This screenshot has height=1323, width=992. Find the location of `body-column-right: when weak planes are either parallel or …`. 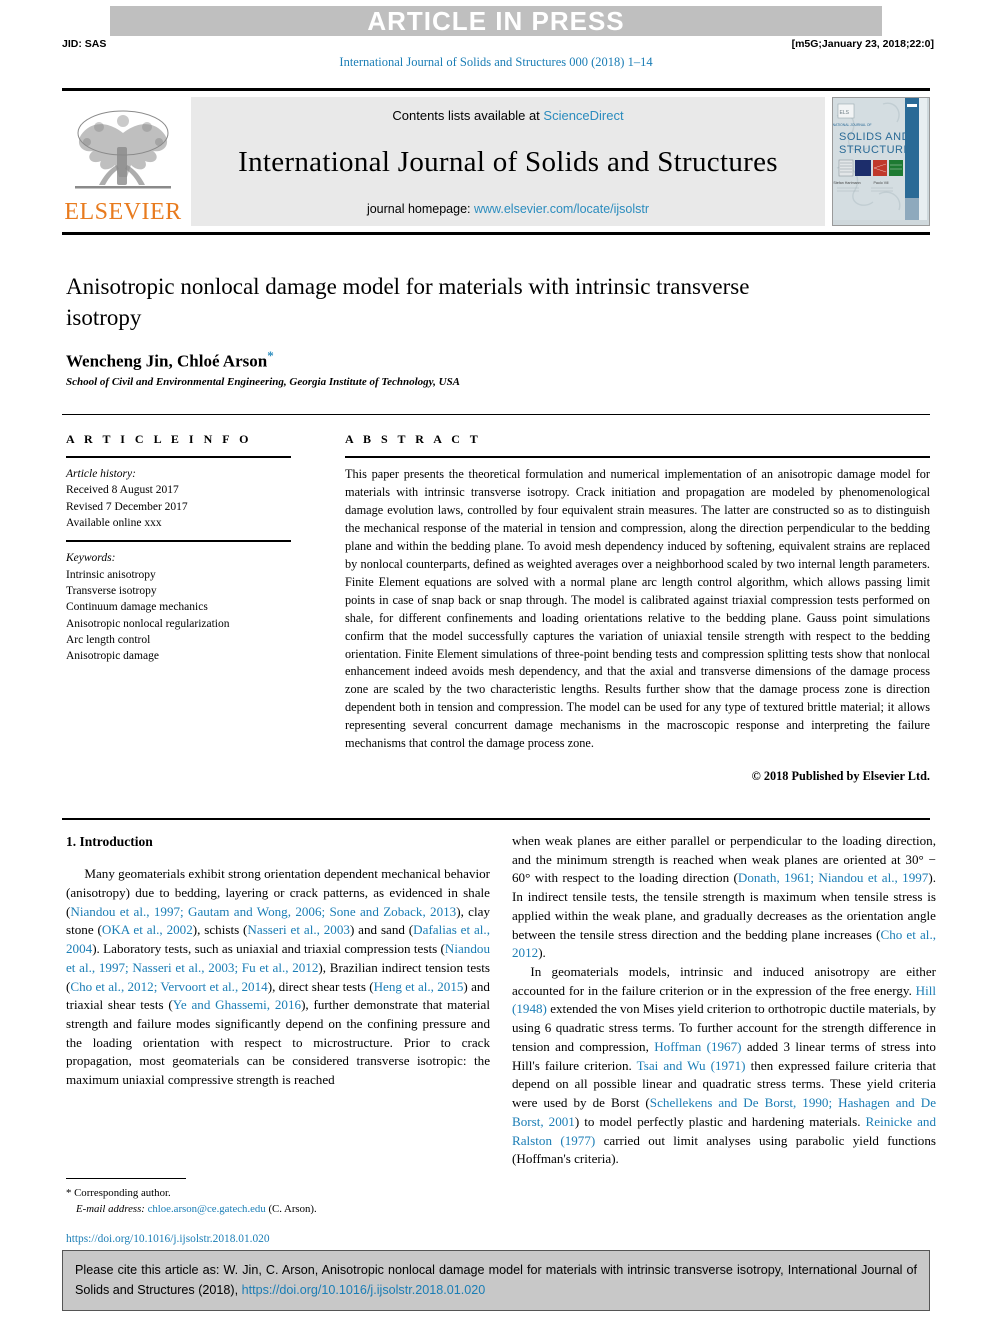

body-column-right: when weak planes are either parallel or … is located at coordinates (724, 1000).